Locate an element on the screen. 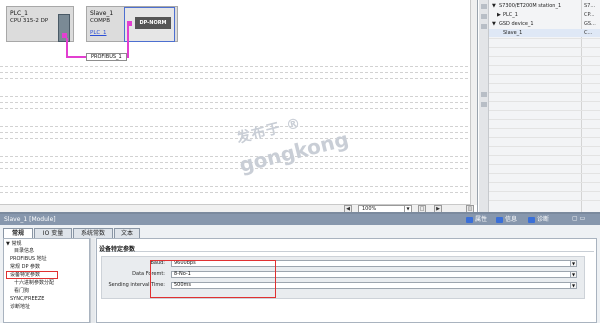  tree-row-label: Slave_1 is located at coordinates (513, 33).